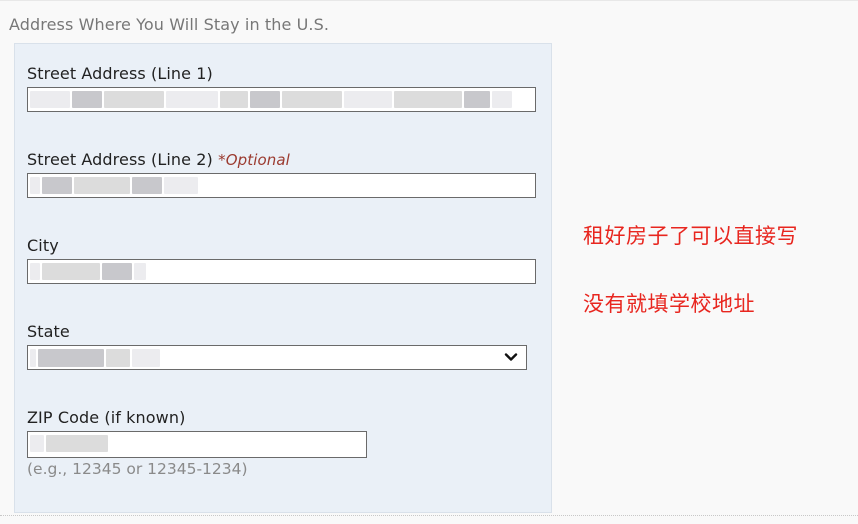  I want to click on optional-marker: *Optional, so click(254, 160).